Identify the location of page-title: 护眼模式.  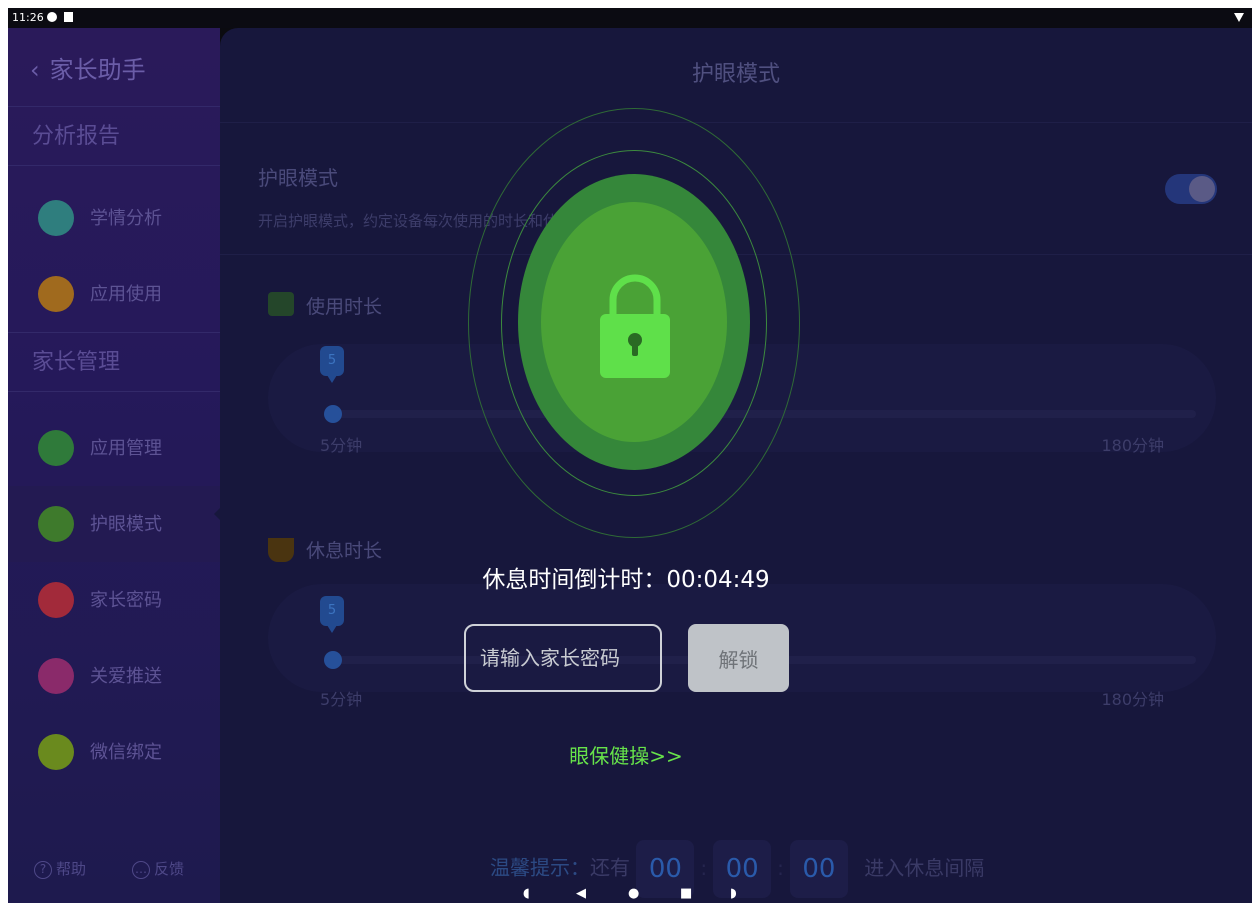
(736, 75).